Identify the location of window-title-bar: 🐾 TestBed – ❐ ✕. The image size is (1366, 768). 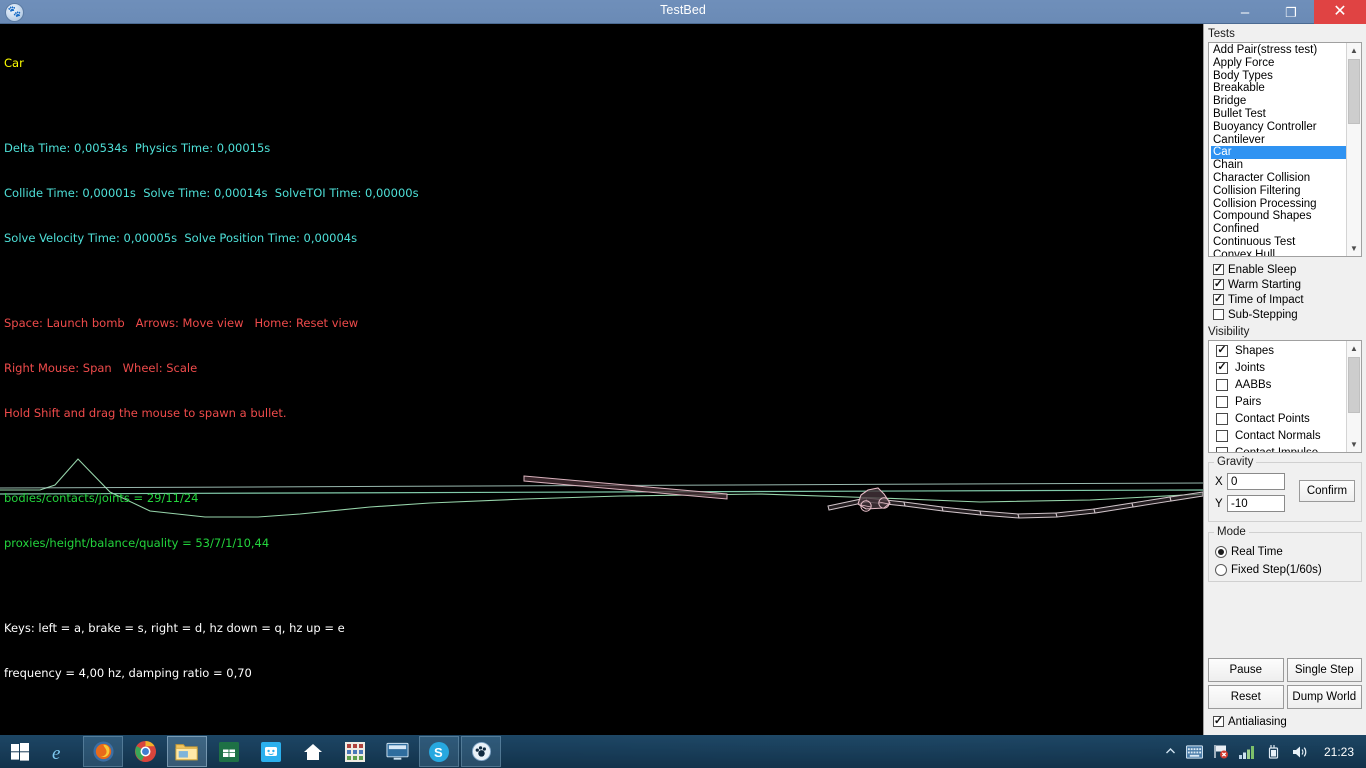
(683, 12).